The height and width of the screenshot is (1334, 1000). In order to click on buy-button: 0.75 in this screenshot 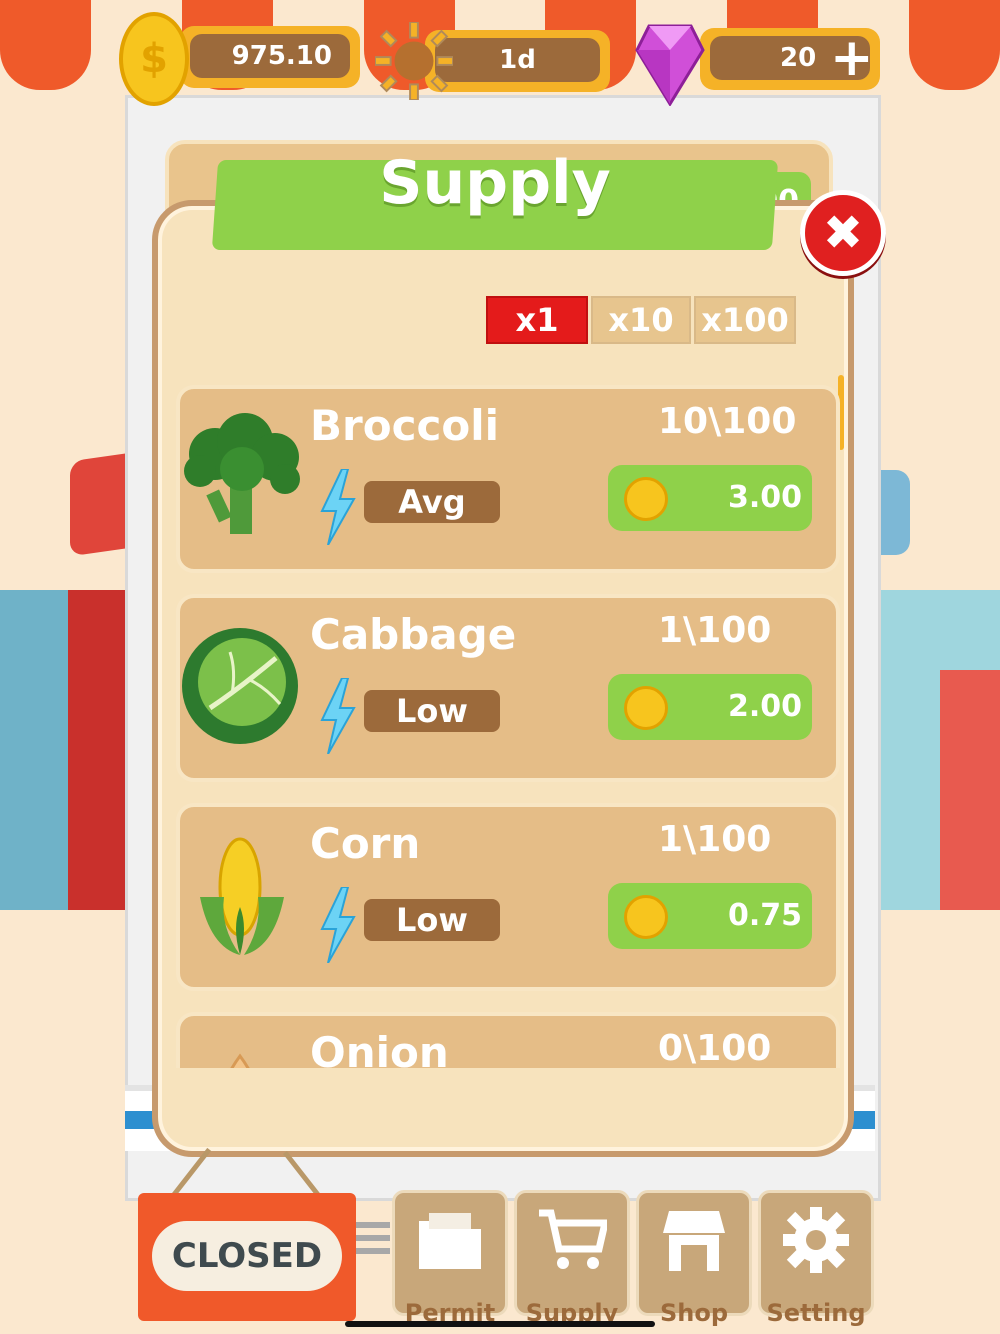, I will do `click(710, 916)`.